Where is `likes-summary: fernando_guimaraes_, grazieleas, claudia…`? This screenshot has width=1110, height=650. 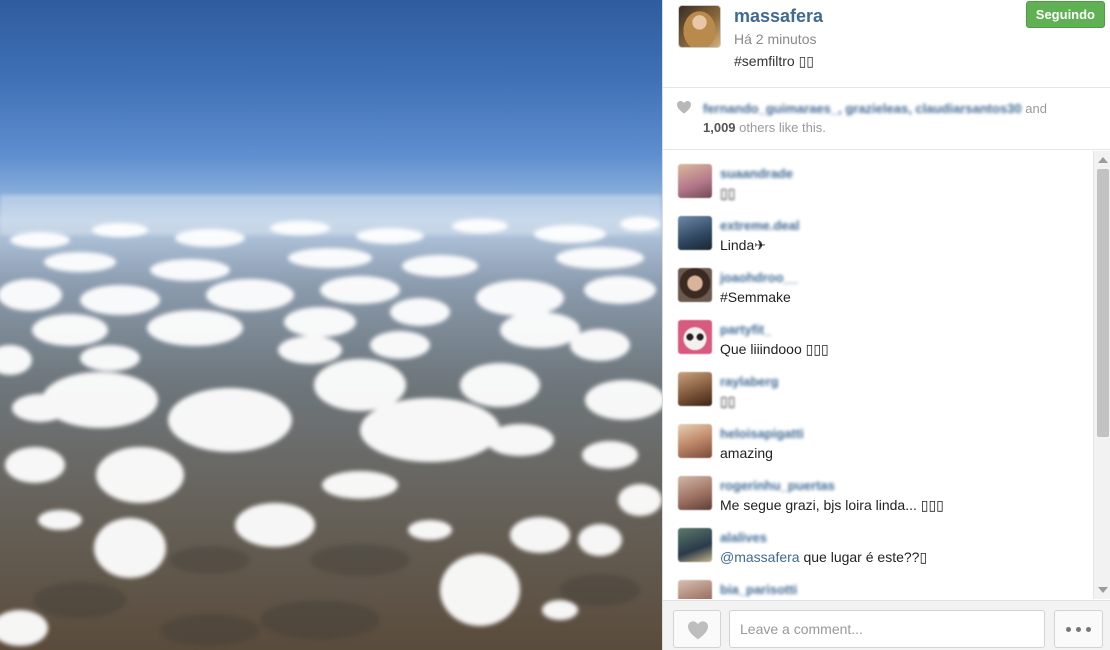
likes-summary: fernando_guimaraes_, grazieleas, claudia… is located at coordinates (886, 119).